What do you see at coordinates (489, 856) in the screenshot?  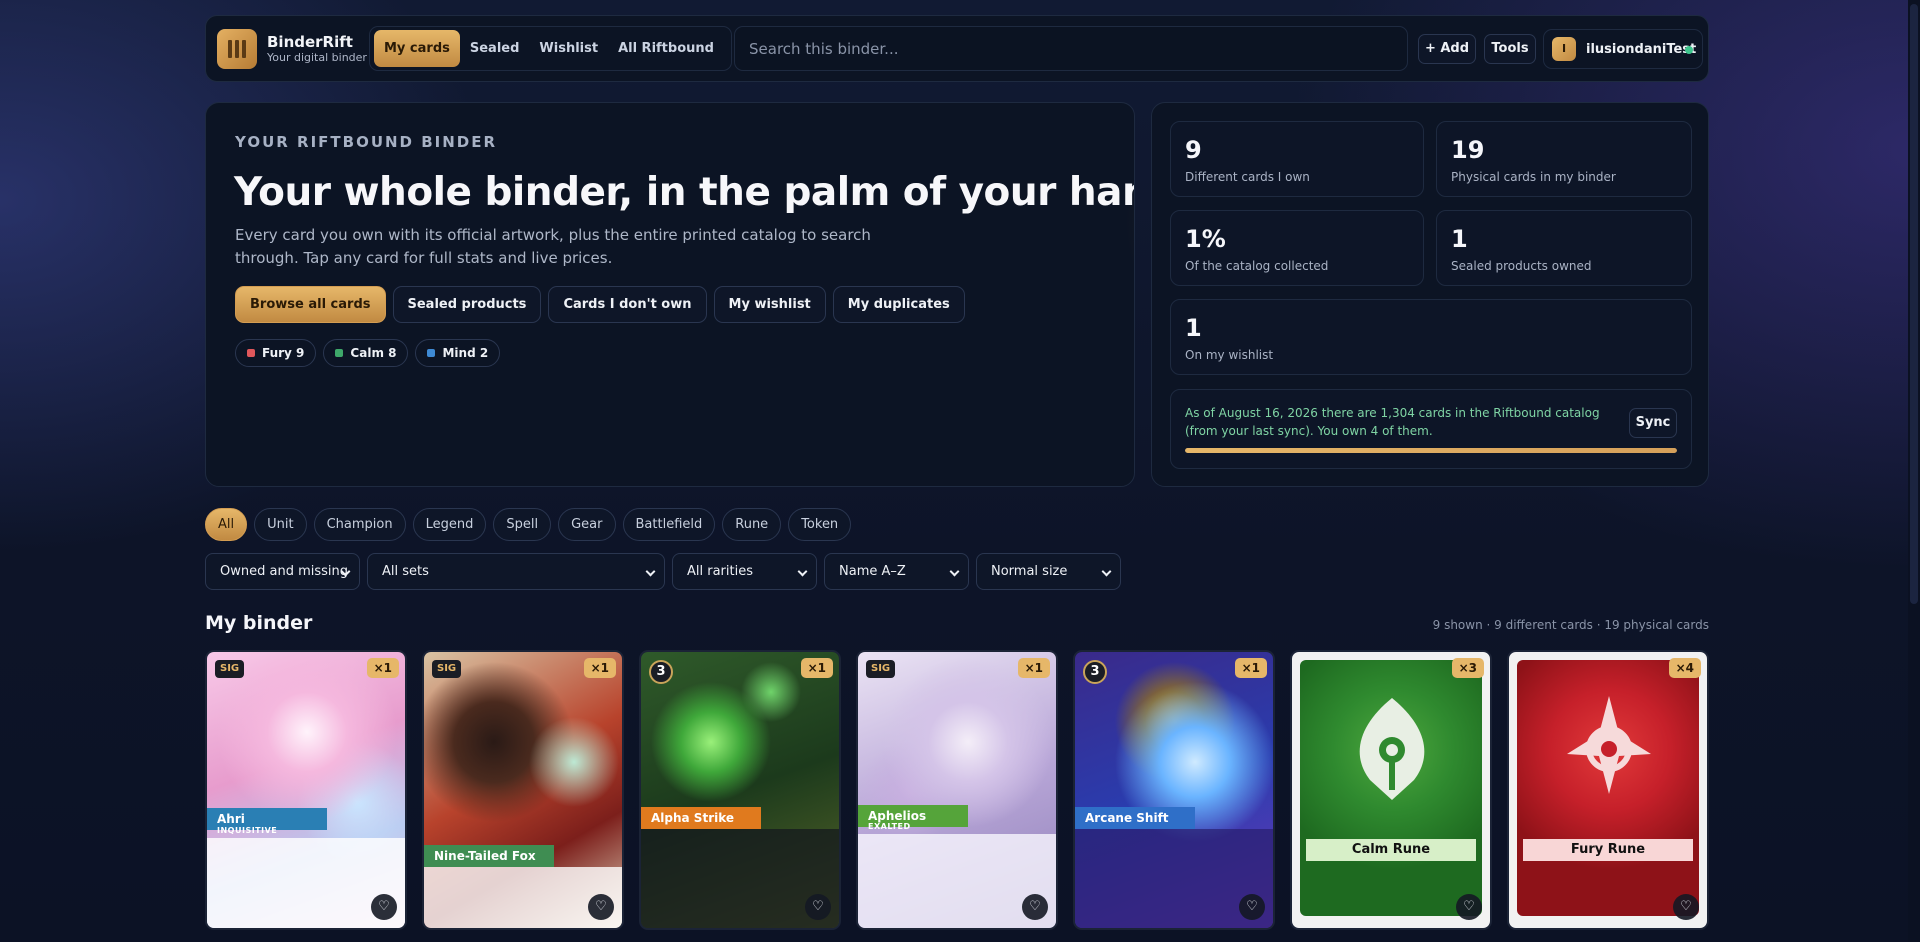 I see `card-name: Nine-Tailed Fox` at bounding box center [489, 856].